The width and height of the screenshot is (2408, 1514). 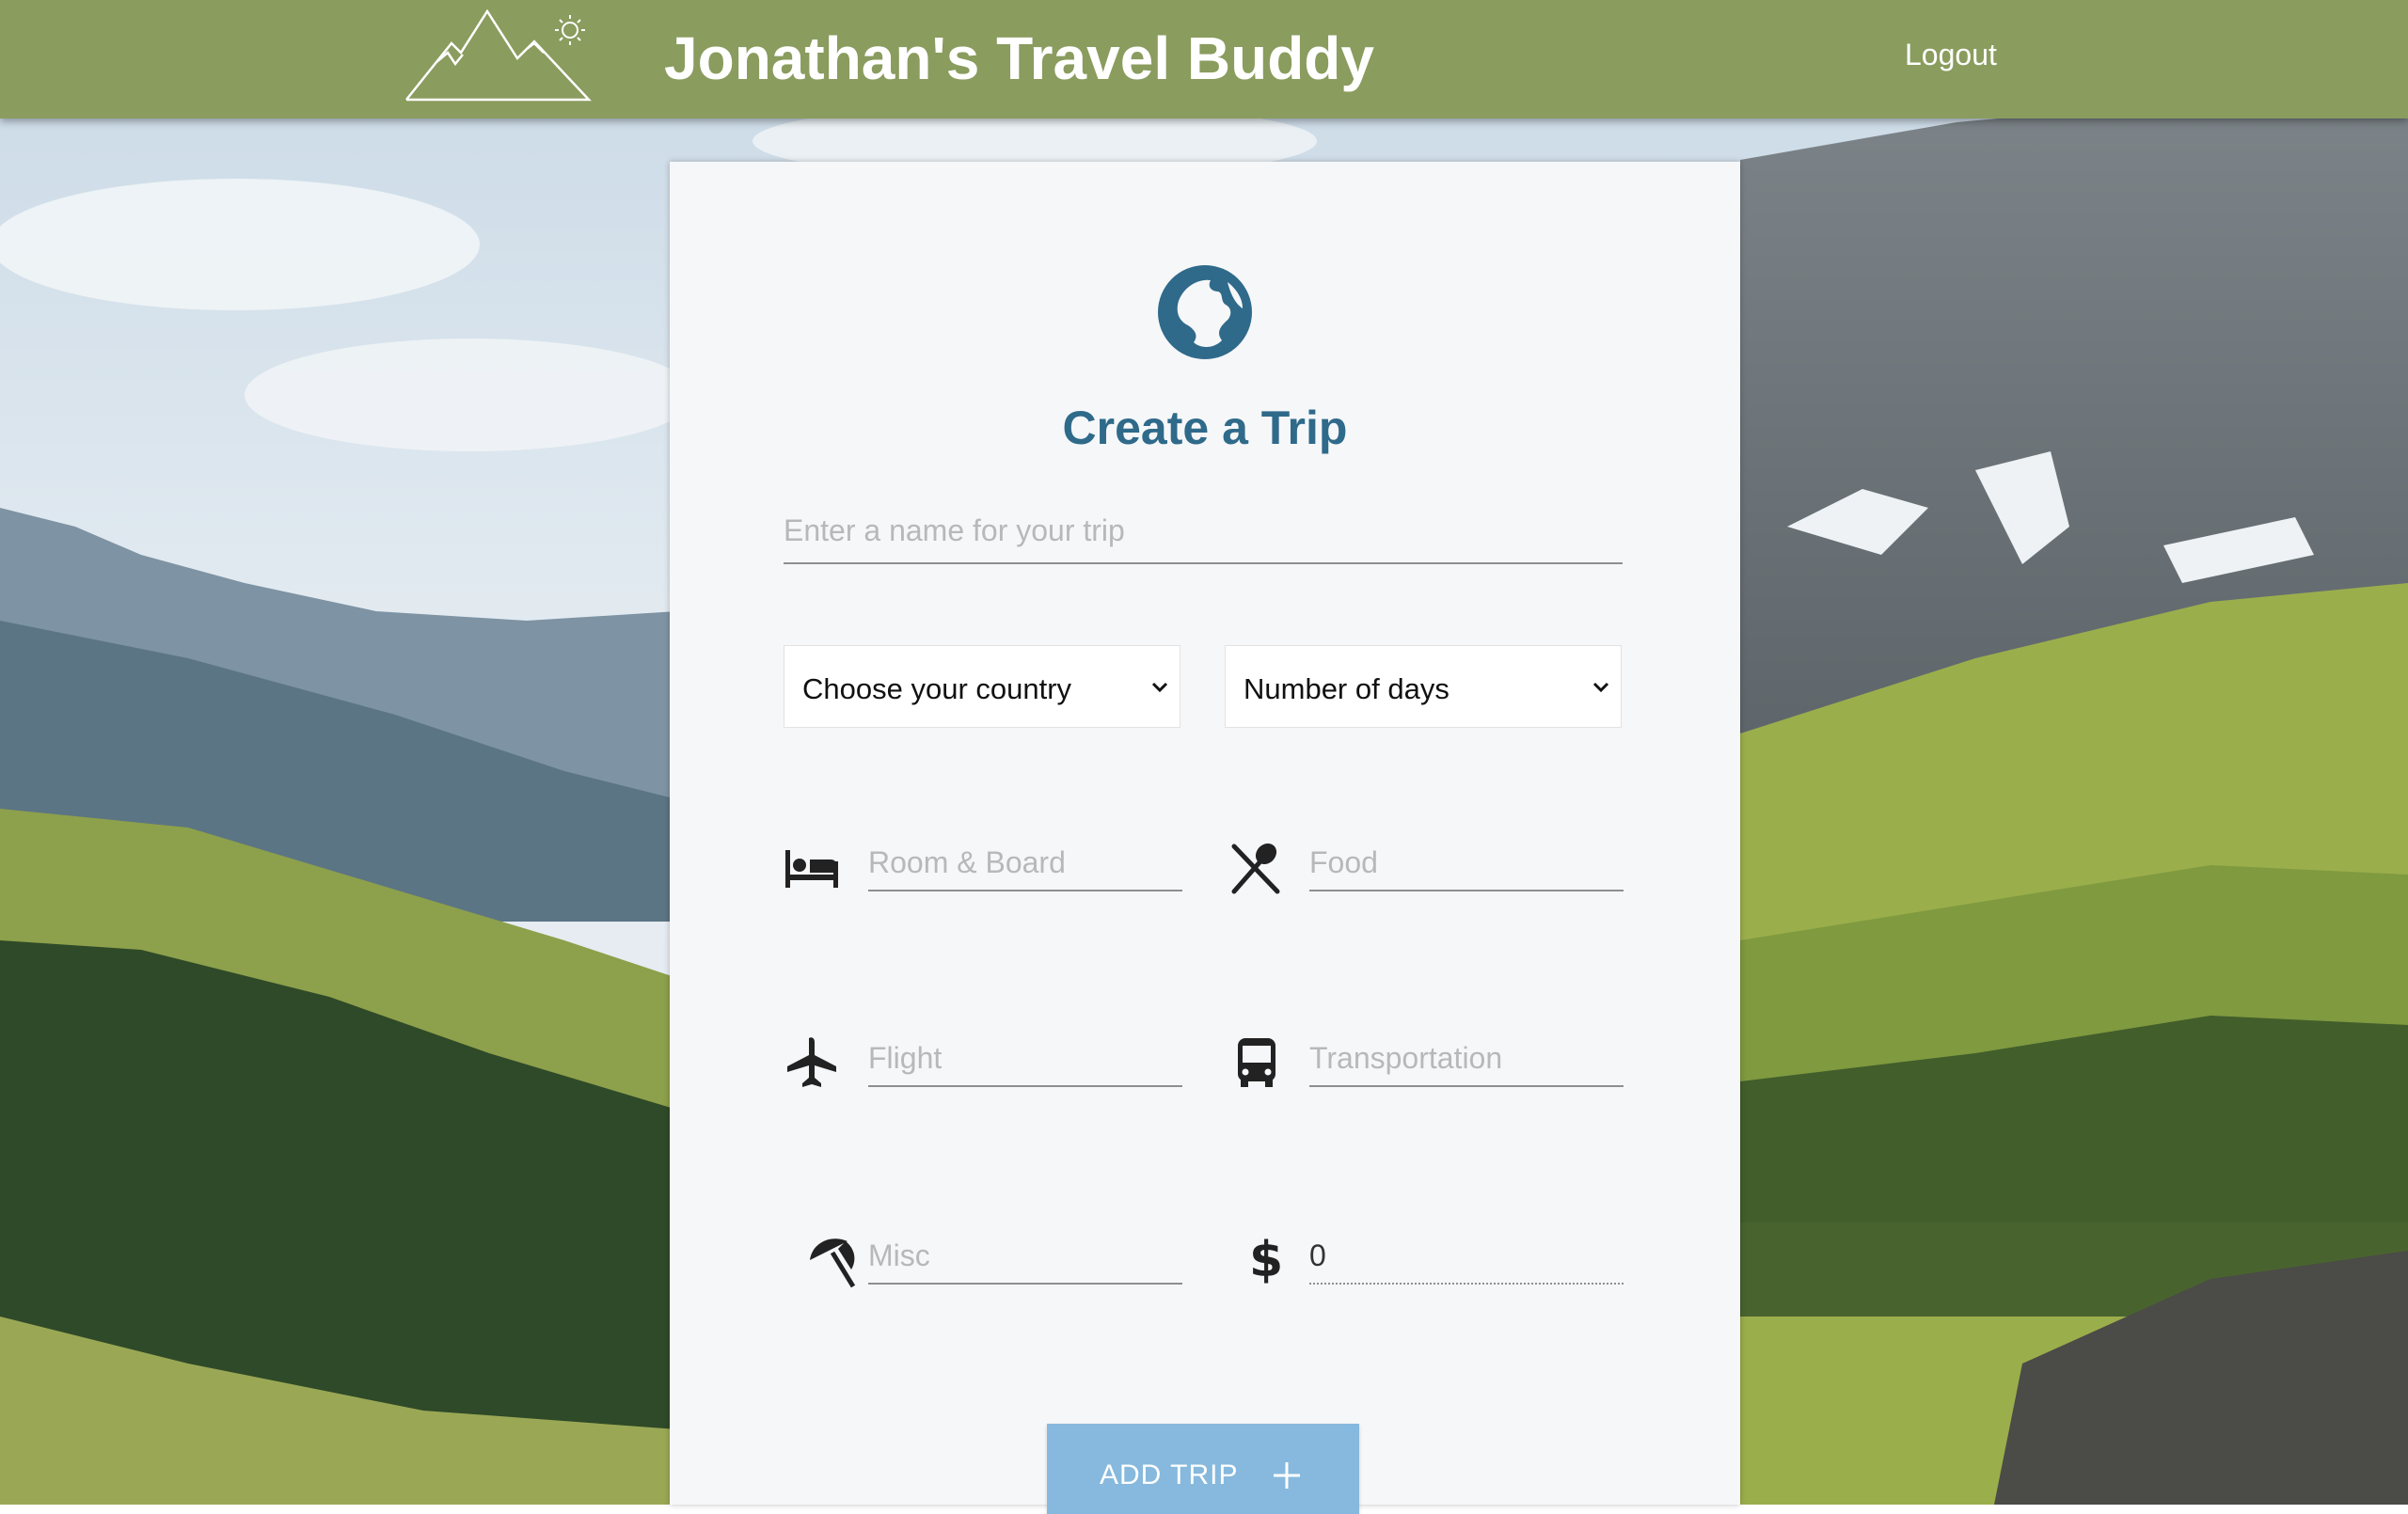 What do you see at coordinates (1467, 1059) in the screenshot?
I see `transportation-input` at bounding box center [1467, 1059].